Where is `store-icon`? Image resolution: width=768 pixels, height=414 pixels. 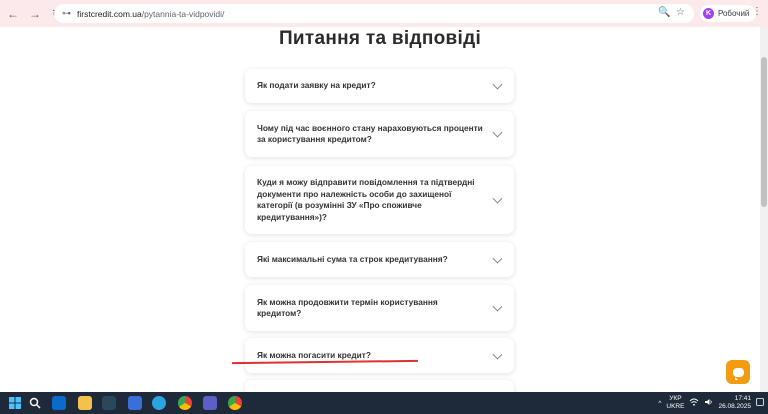
store-icon is located at coordinates (135, 403).